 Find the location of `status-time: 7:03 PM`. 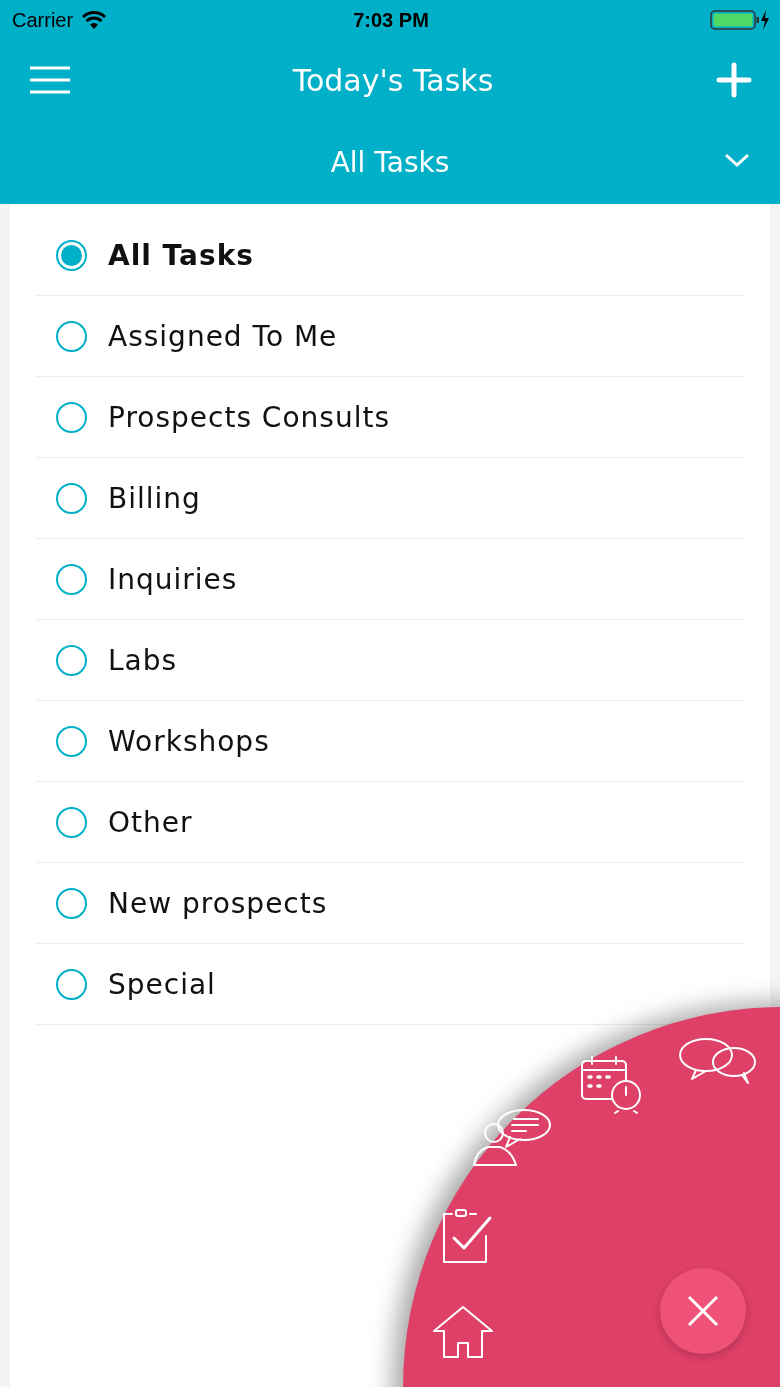

status-time: 7:03 PM is located at coordinates (391, 20).